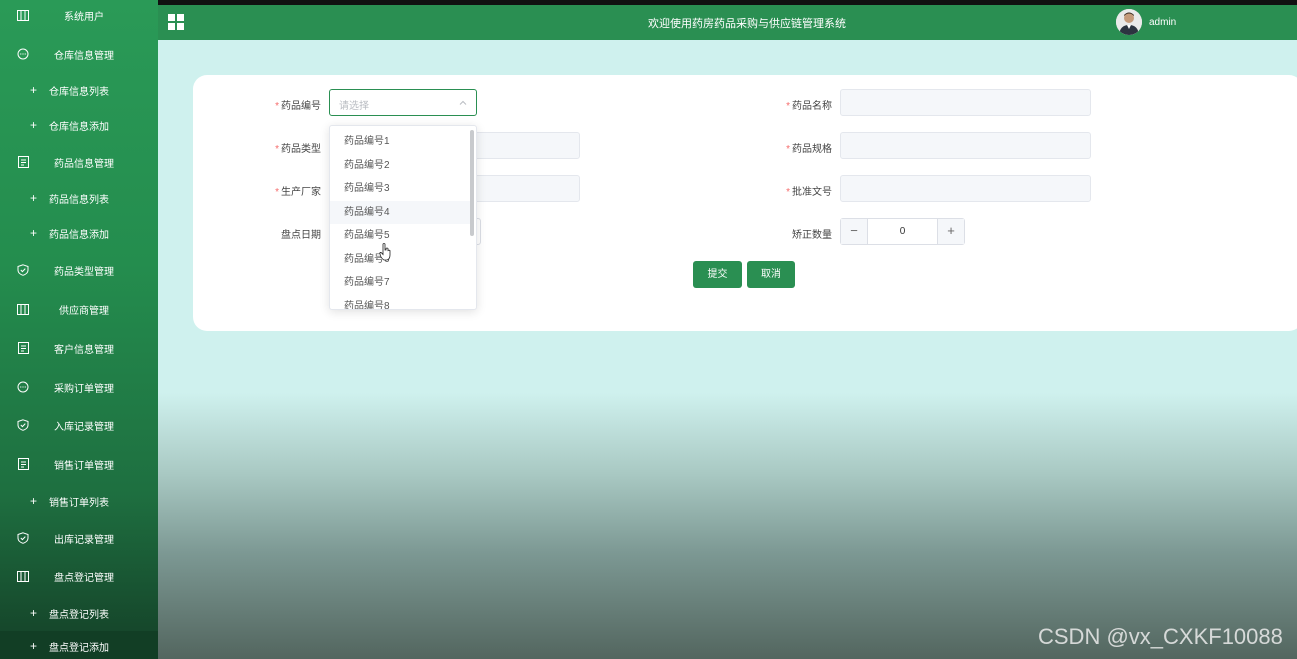  Describe the element at coordinates (400, 235) in the screenshot. I see `dropdown-option: 药品编号5` at that location.